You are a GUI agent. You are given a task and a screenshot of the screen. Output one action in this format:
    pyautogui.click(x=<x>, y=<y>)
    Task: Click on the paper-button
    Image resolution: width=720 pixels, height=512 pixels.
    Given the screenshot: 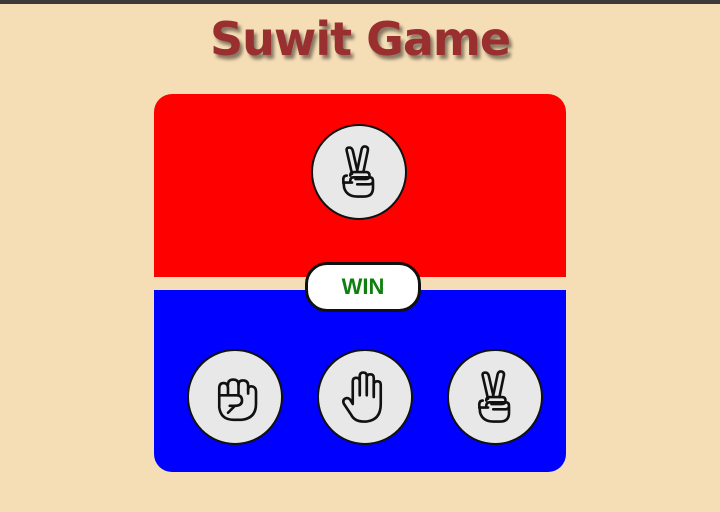 What is the action you would take?
    pyautogui.click(x=365, y=397)
    